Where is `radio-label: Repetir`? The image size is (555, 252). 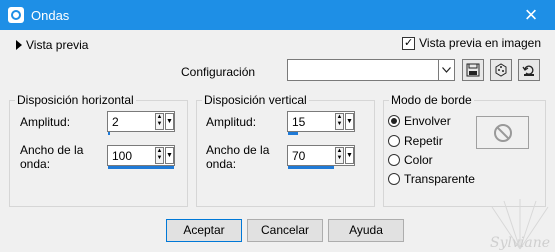 radio-label: Repetir is located at coordinates (423, 141).